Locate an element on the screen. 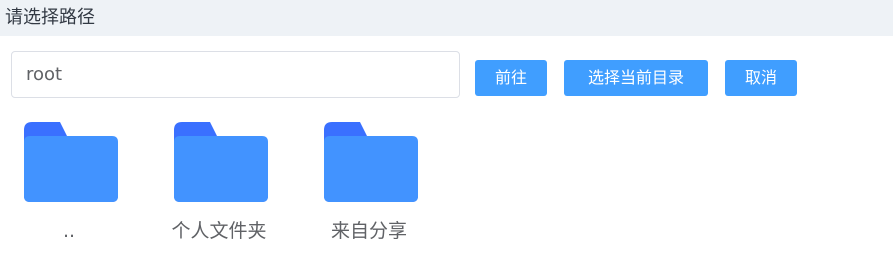  path-input is located at coordinates (235, 74).